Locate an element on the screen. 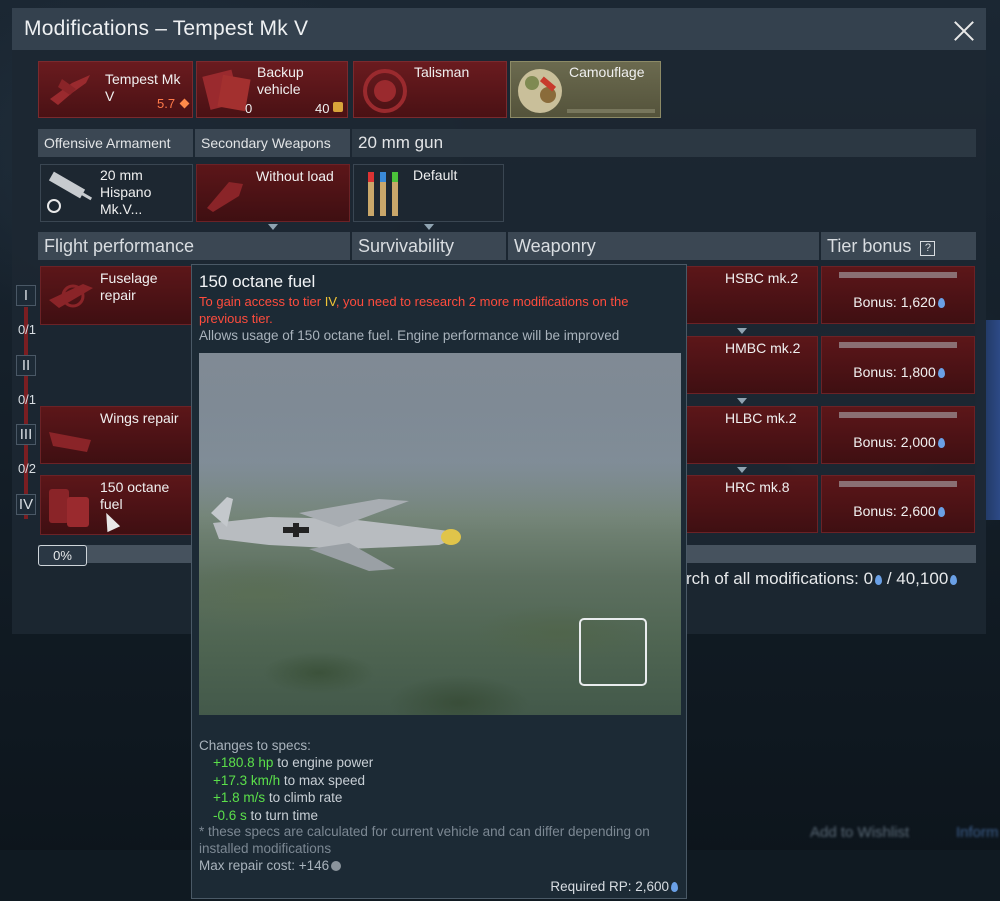  tier-bonus-4: Bonus: 2,600 is located at coordinates (898, 504).